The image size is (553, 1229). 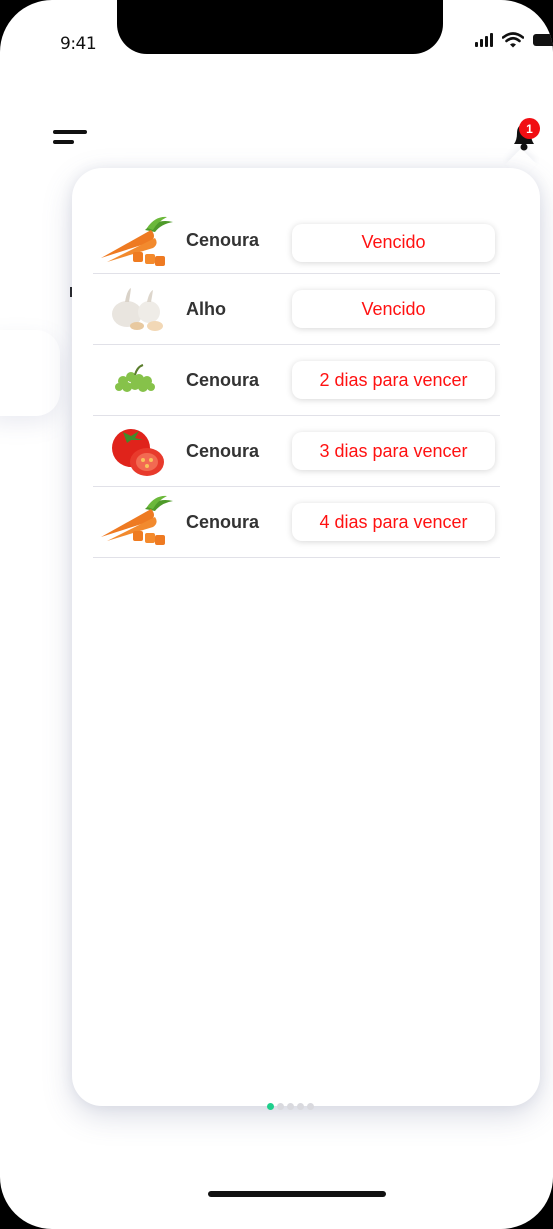 I want to click on battery-icon, so click(x=543, y=40).